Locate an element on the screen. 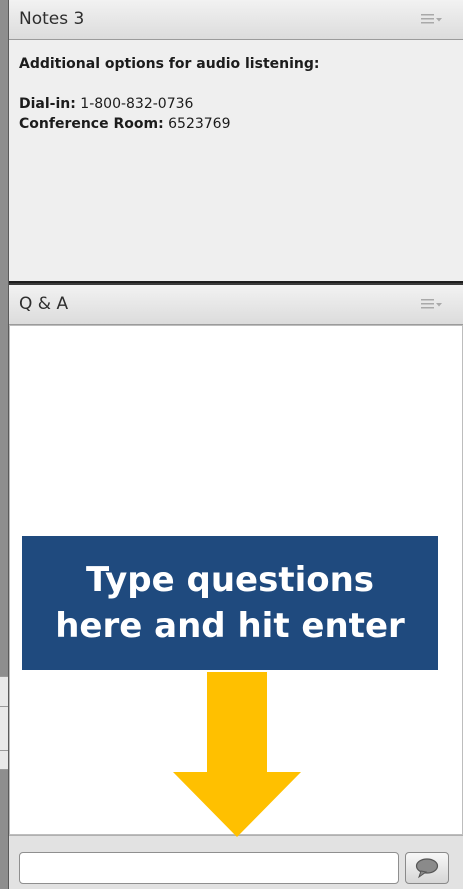  conference-line: Conference Room: 6523769 is located at coordinates (236, 124).